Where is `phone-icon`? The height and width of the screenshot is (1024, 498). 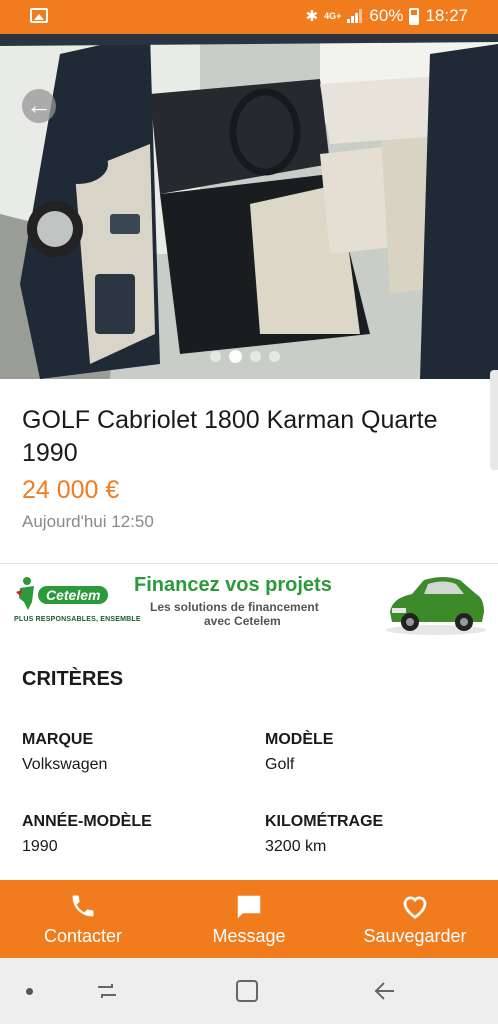 phone-icon is located at coordinates (83, 906).